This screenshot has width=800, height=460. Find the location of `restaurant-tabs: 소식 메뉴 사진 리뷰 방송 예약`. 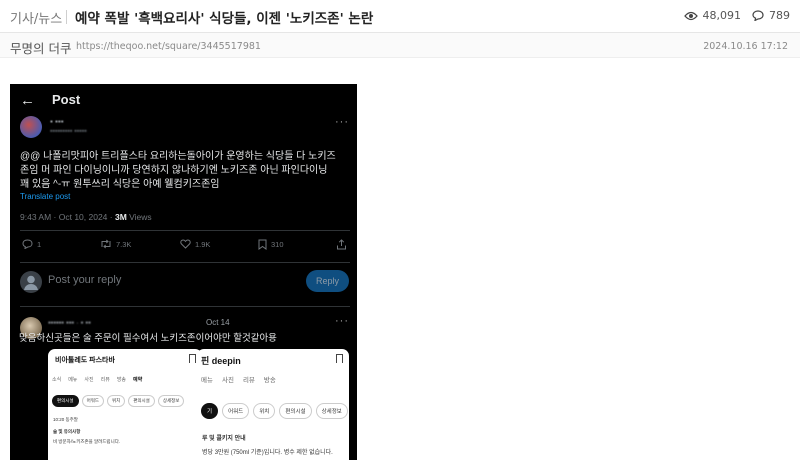

restaurant-tabs: 소식 메뉴 사진 리뷰 방송 예약 is located at coordinates (97, 379).